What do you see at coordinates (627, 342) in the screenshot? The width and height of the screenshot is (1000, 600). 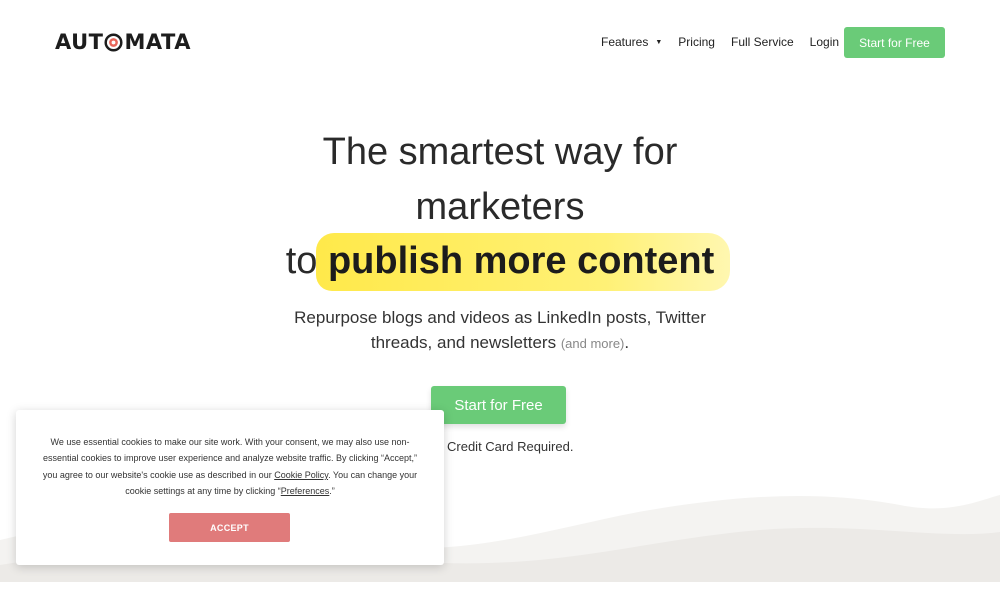 I see `hero-subtitle-end: .` at bounding box center [627, 342].